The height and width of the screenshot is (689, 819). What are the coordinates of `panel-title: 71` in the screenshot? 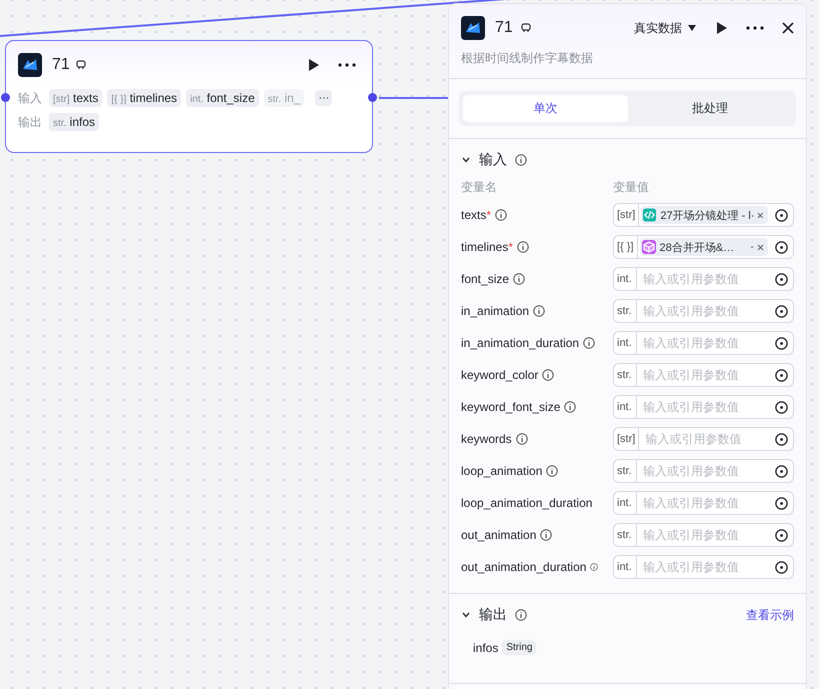 It's located at (504, 28).